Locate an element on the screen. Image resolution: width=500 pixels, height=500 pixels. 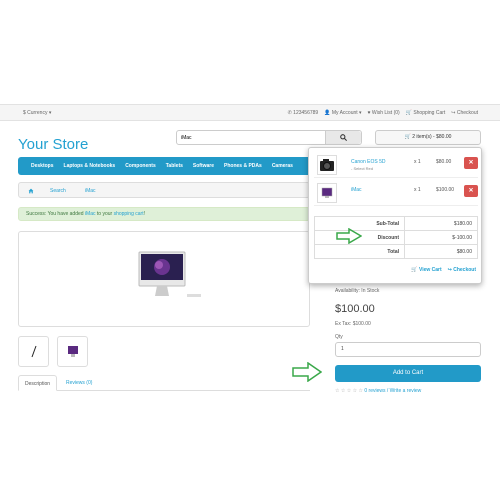
subtotal-value: $180.00 is located at coordinates (441, 223).